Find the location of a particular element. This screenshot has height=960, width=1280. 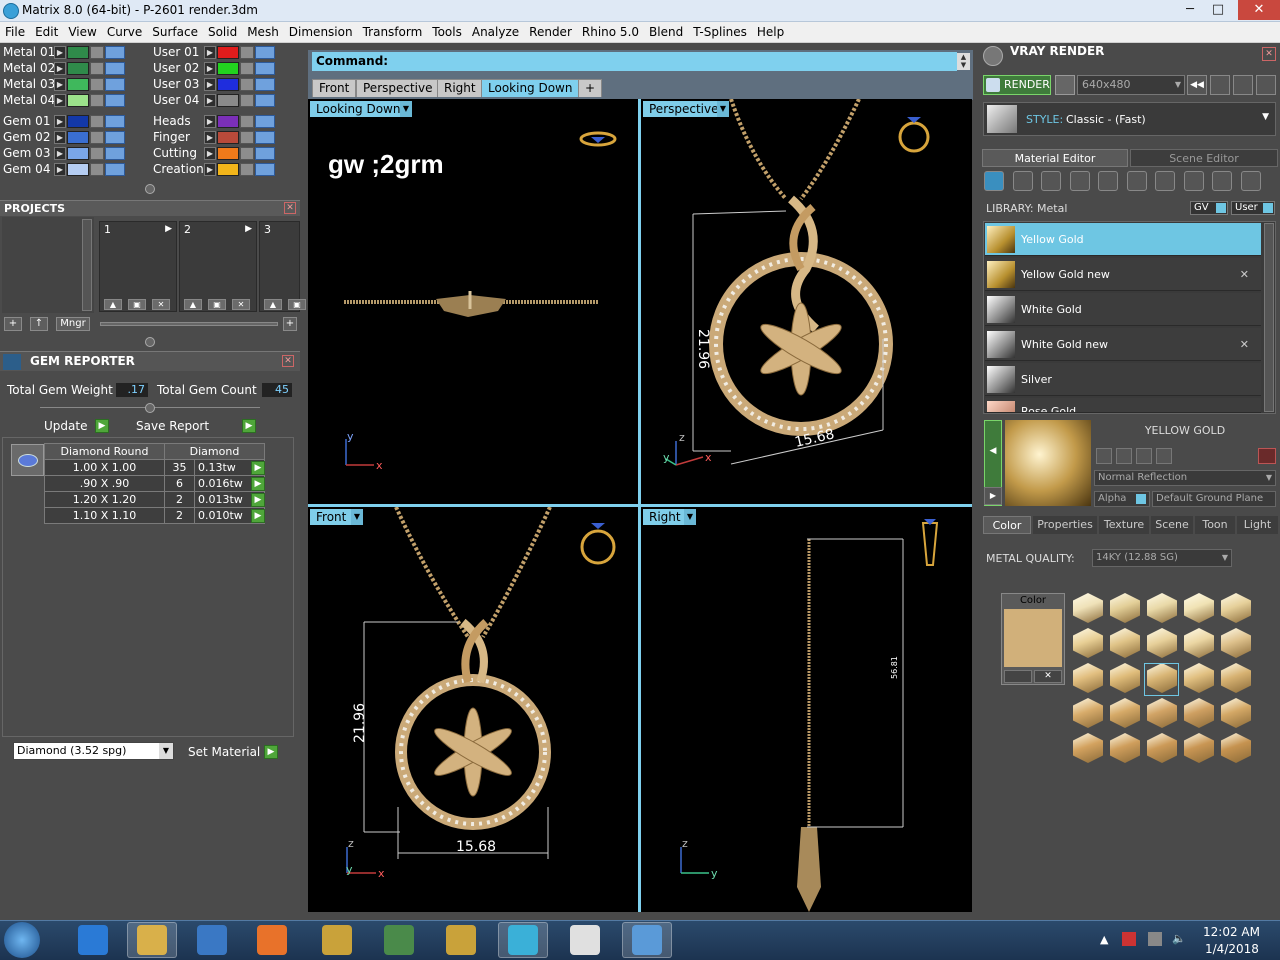

tab-light: Light is located at coordinates (1257, 525).